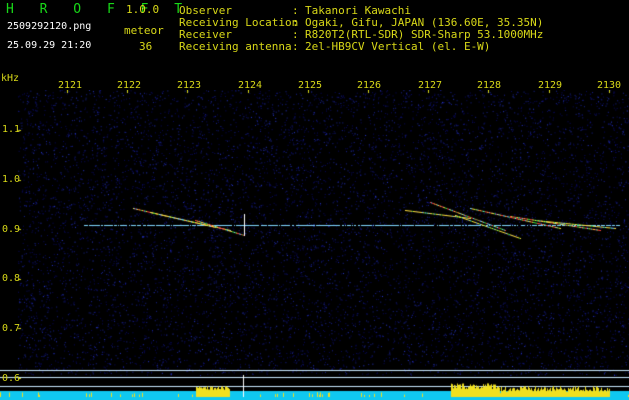 The height and width of the screenshot is (400, 629). I want to click on freq-tick-0.8: 0.8, so click(11, 278).